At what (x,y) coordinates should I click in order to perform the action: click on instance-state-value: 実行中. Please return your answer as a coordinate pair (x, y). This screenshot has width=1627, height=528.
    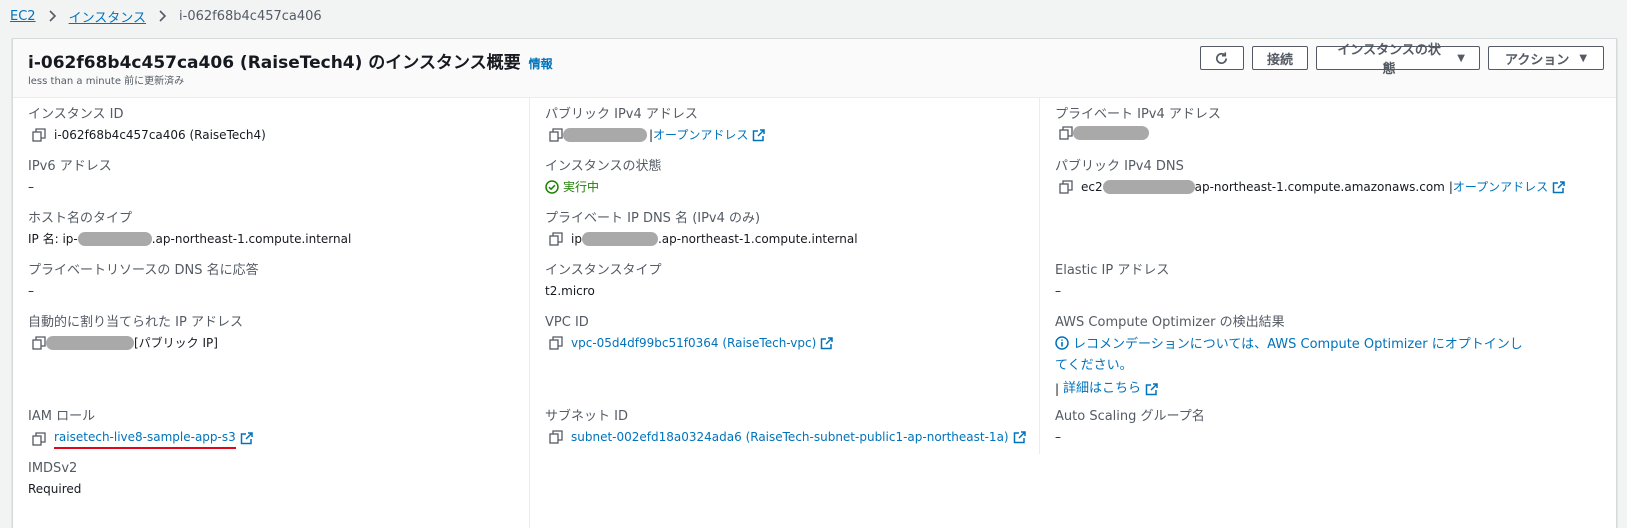
    Looking at the image, I should click on (581, 187).